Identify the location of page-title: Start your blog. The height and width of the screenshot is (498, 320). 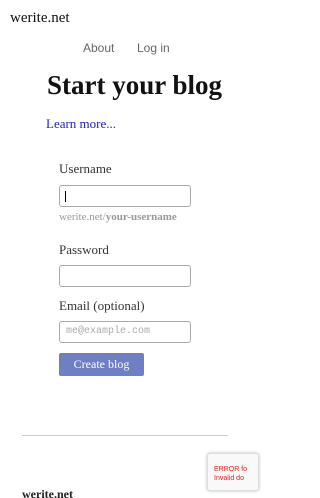
(135, 85).